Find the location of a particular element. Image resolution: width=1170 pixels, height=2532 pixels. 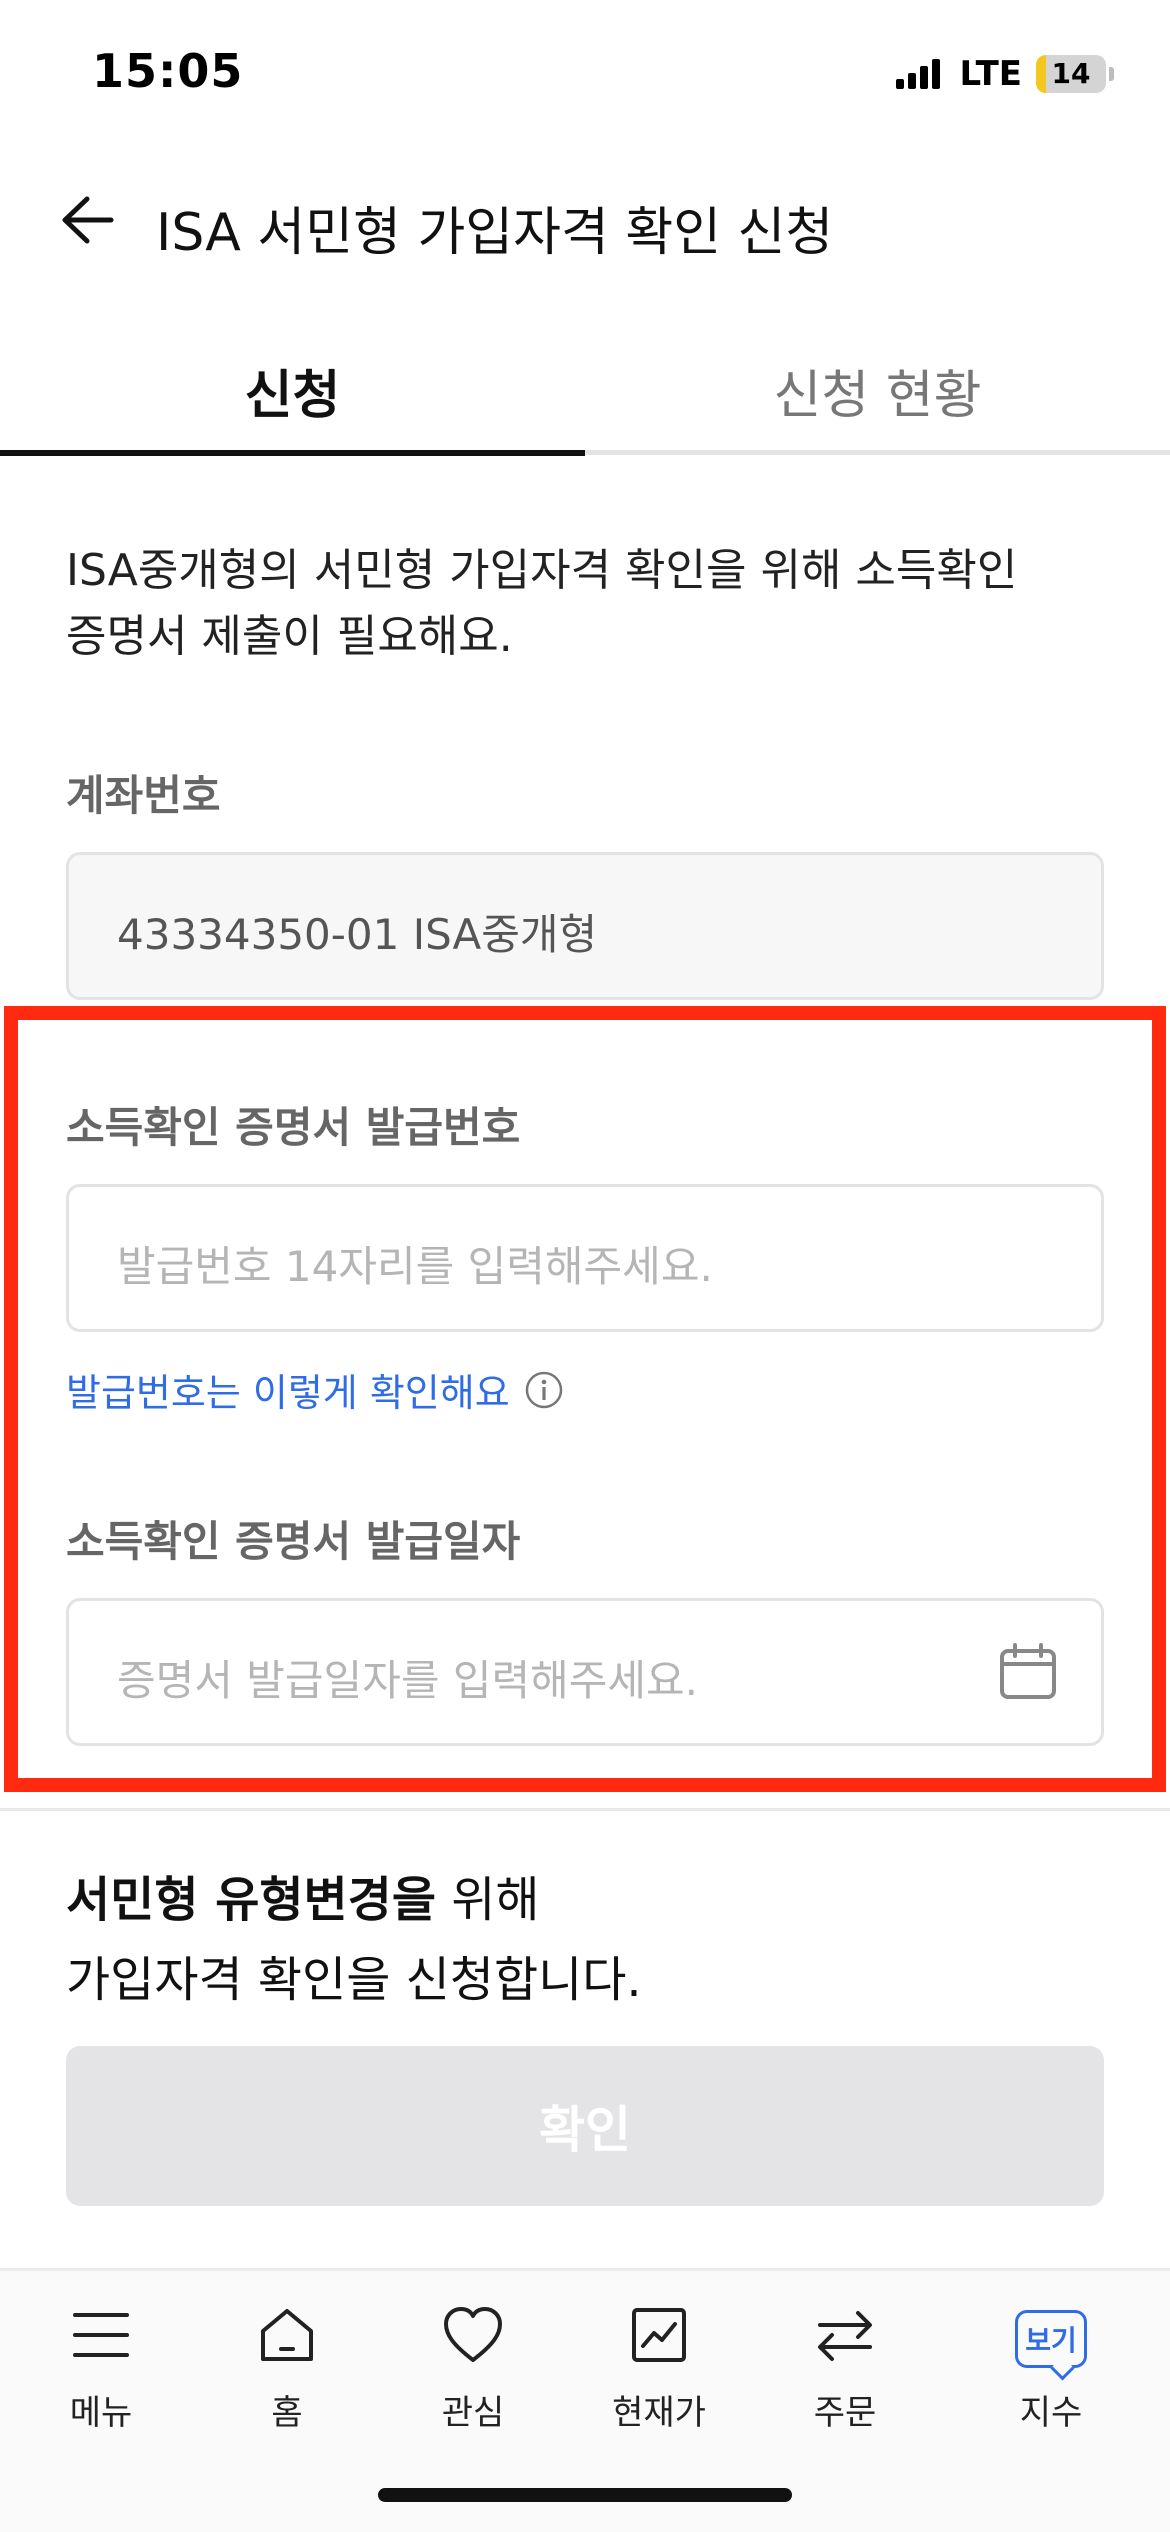

status-indicators: LTE 14 is located at coordinates (1004, 74).